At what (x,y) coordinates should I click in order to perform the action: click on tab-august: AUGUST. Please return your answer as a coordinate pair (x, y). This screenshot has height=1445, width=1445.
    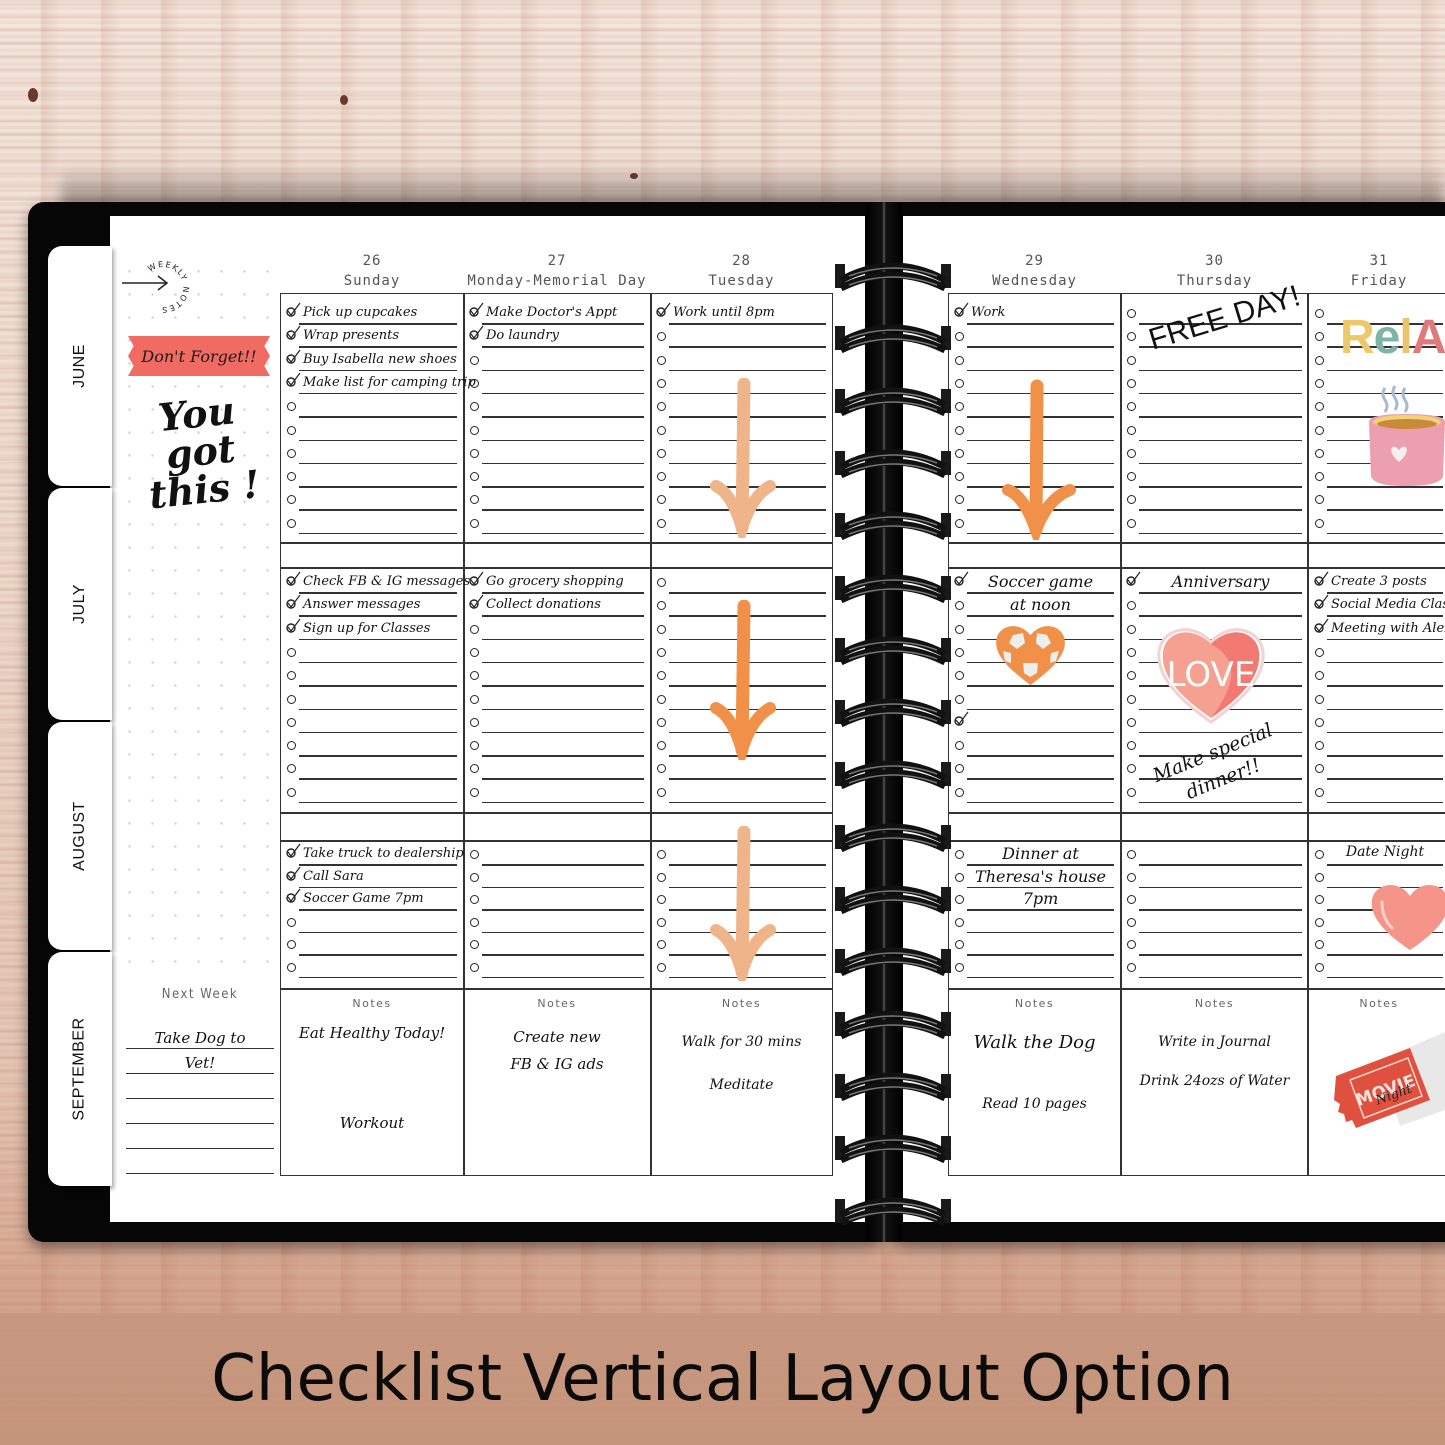
    Looking at the image, I should click on (80, 836).